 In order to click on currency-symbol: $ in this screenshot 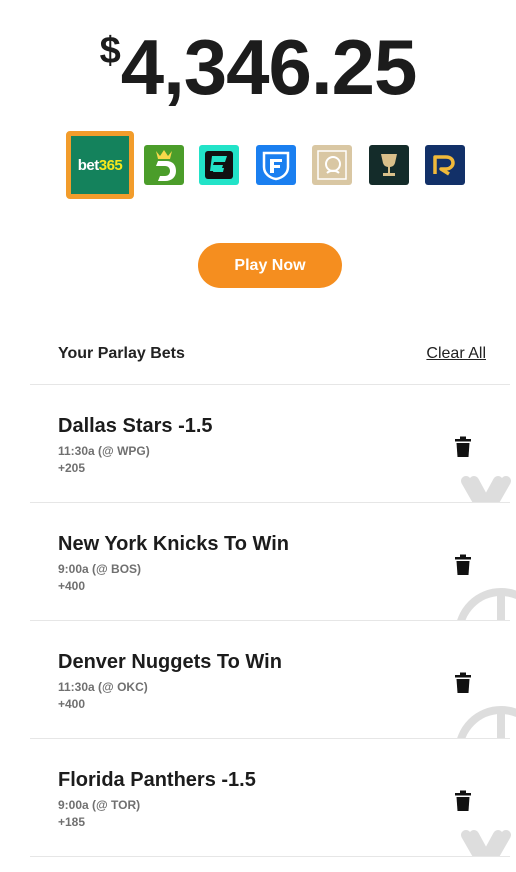, I will do `click(110, 51)`.